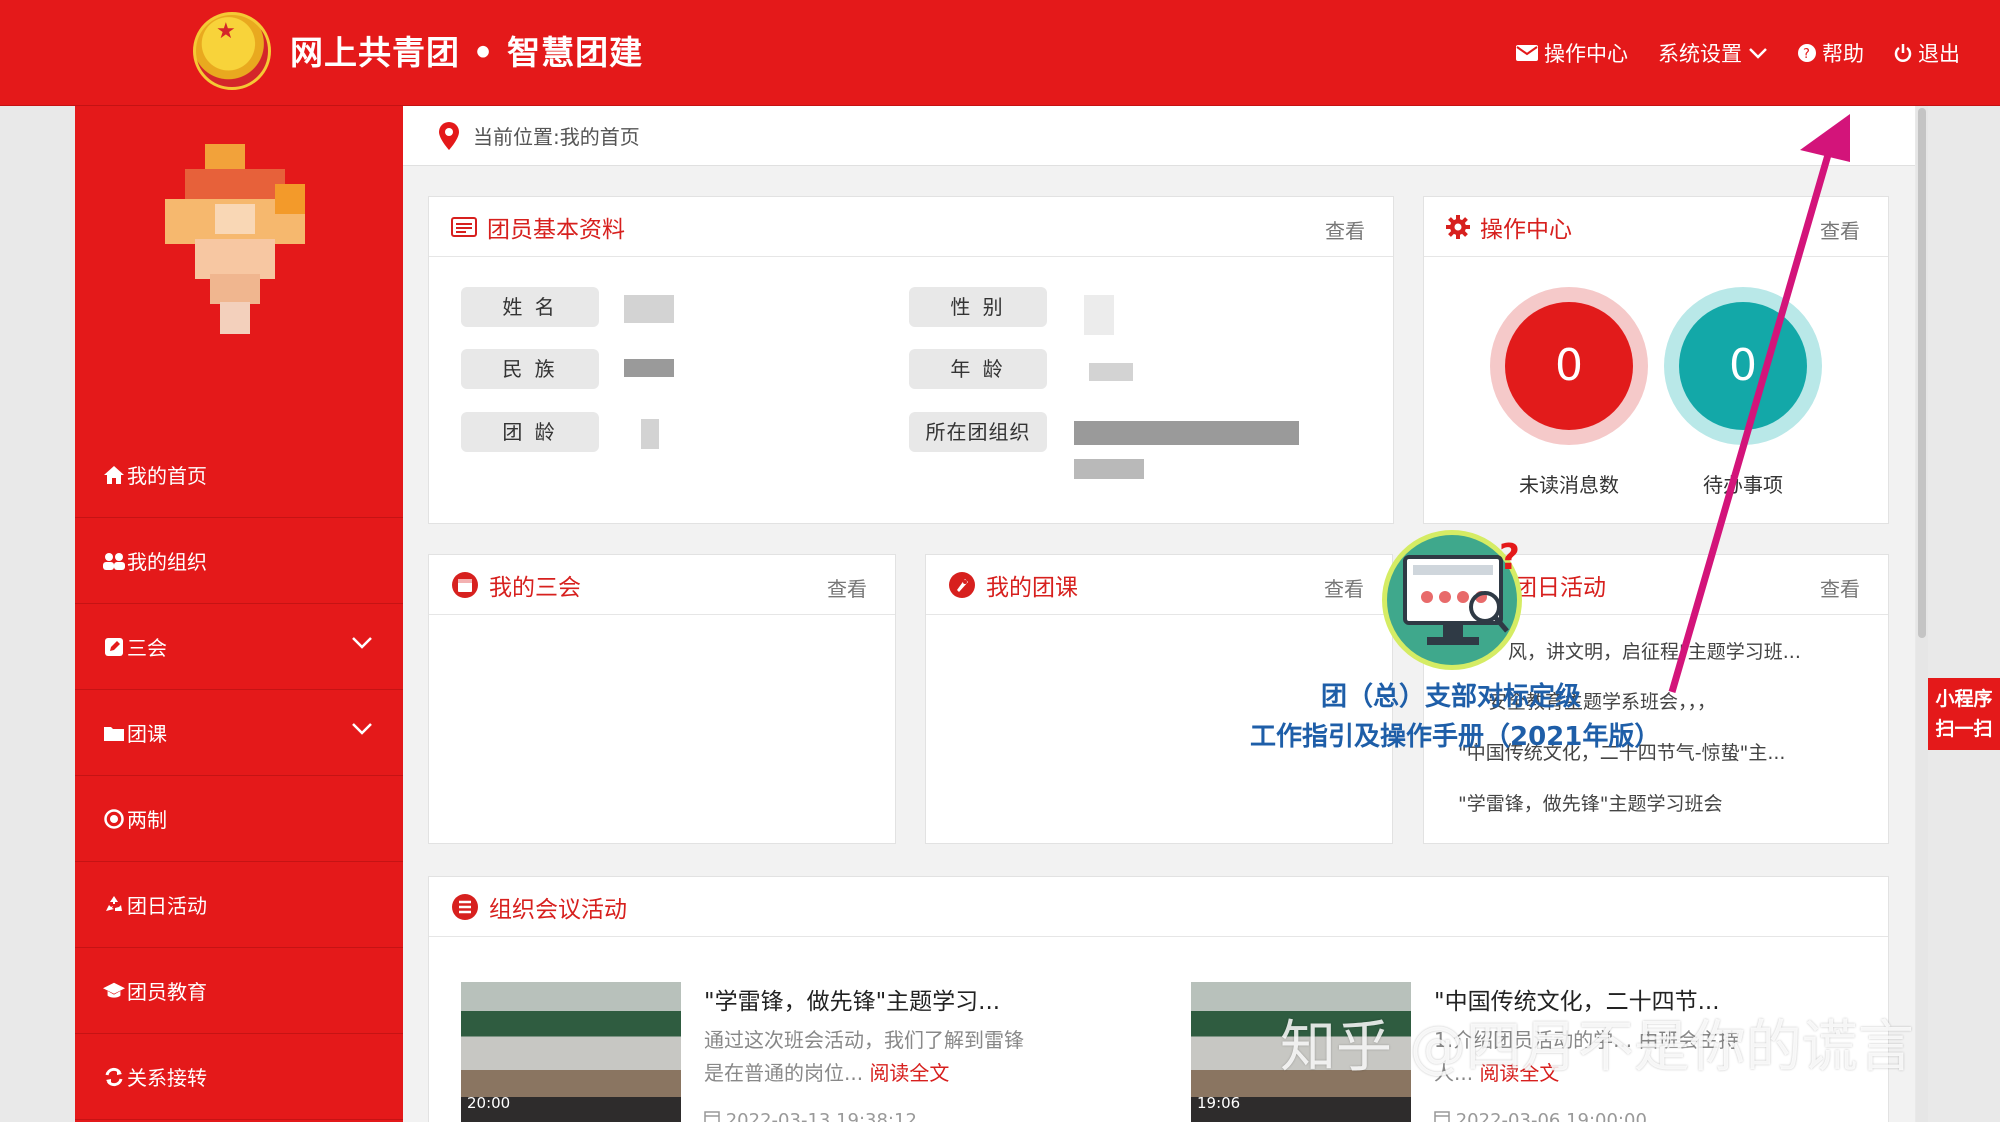 Image resolution: width=2000 pixels, height=1122 pixels. What do you see at coordinates (1590, 802) in the screenshot?
I see `tuanri-item: "学雷锋，做先锋"主题学习班会` at bounding box center [1590, 802].